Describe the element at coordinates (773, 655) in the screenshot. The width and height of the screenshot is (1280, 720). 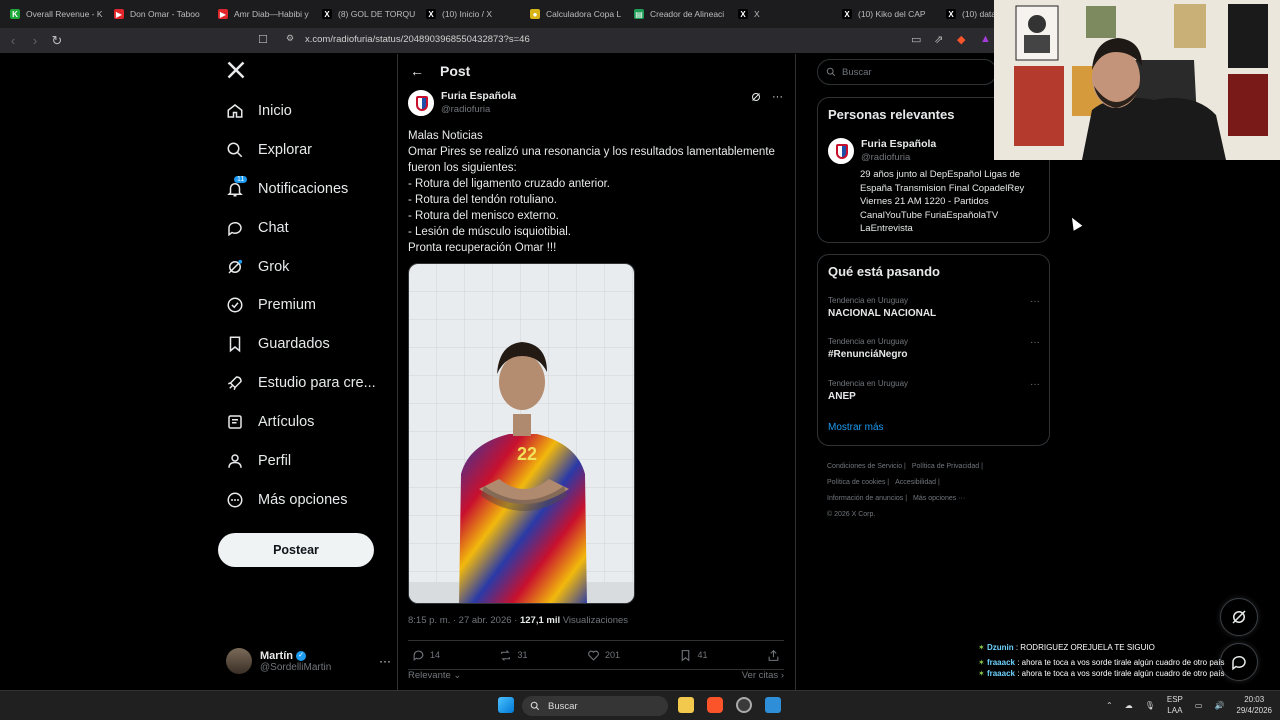
I see `share-button` at that location.